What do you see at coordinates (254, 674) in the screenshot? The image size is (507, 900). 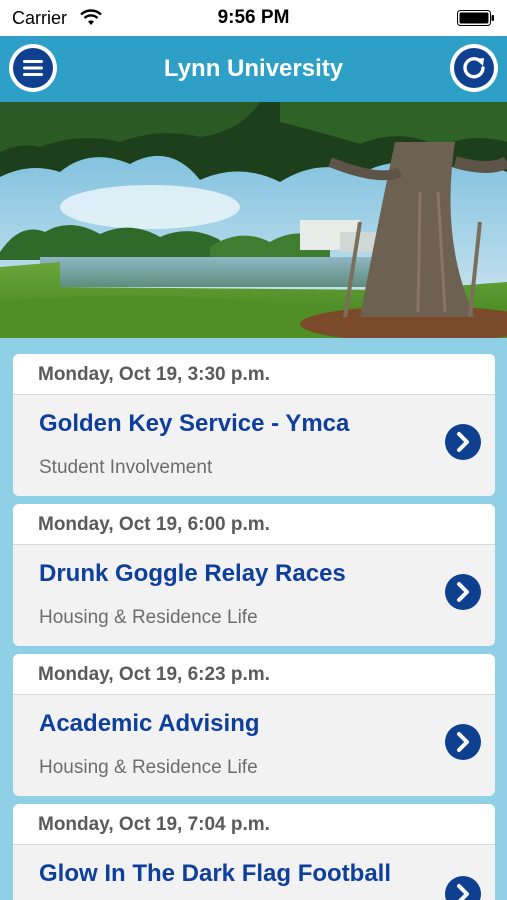 I see `event-date: Monday, Oct 19, 6:23 p.m.` at bounding box center [254, 674].